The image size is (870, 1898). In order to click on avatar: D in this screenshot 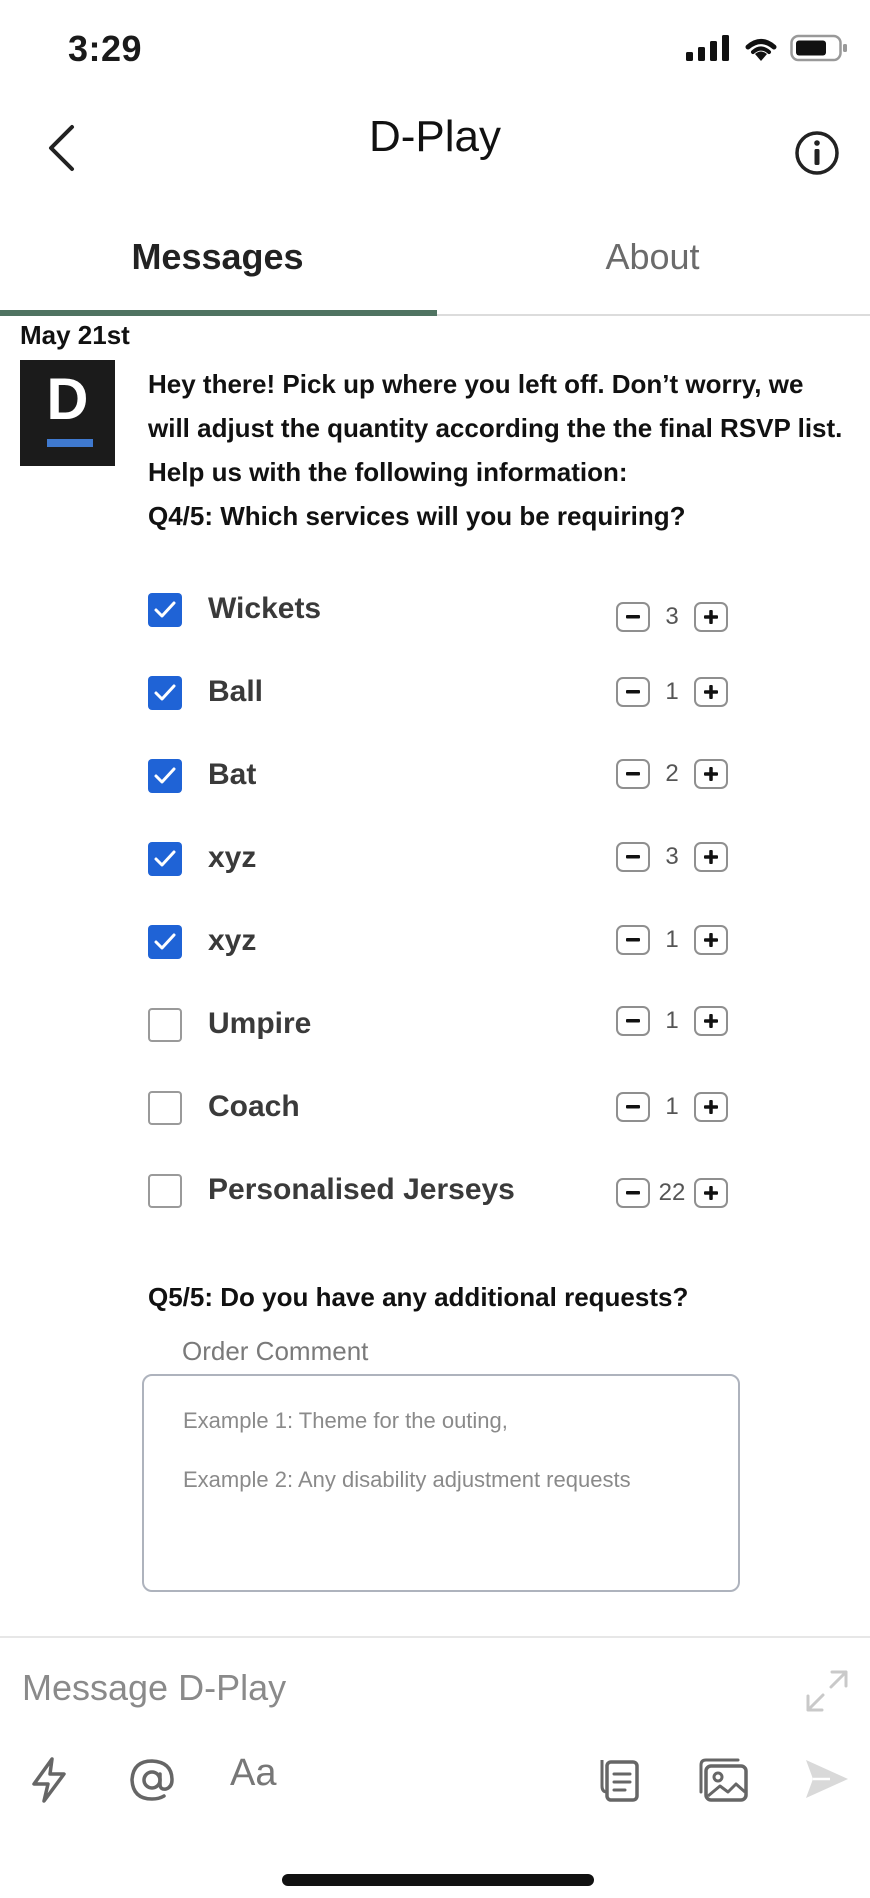, I will do `click(67, 413)`.